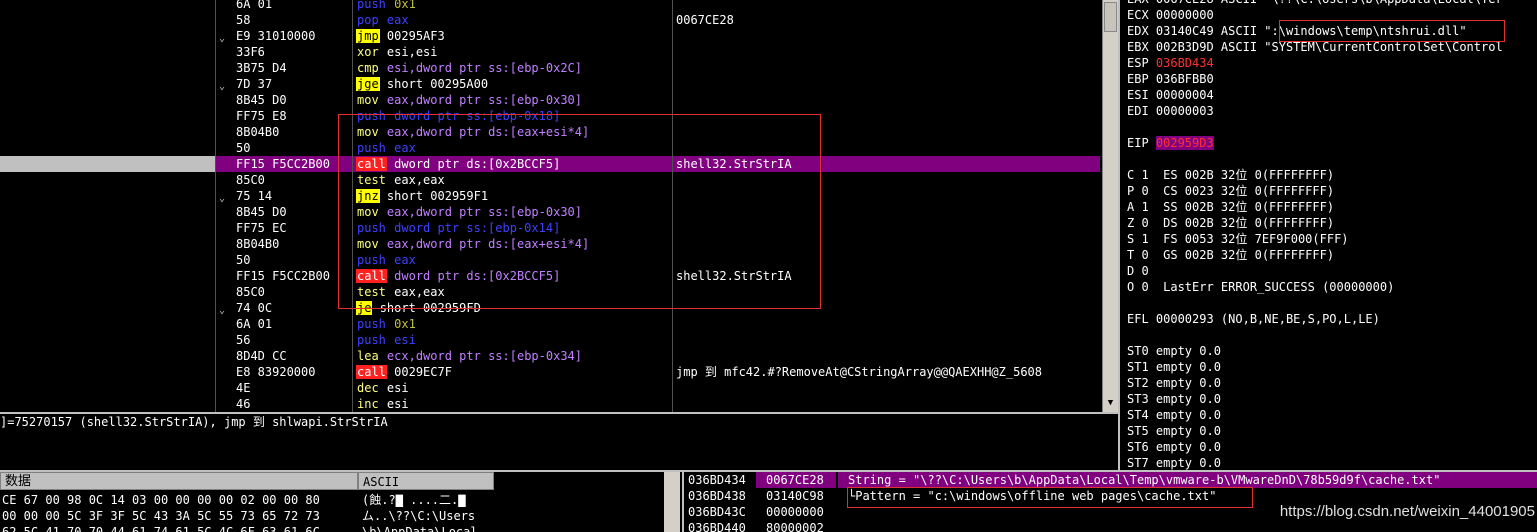 The image size is (1537, 532). I want to click on dump-hex-header: 数据, so click(179, 481).